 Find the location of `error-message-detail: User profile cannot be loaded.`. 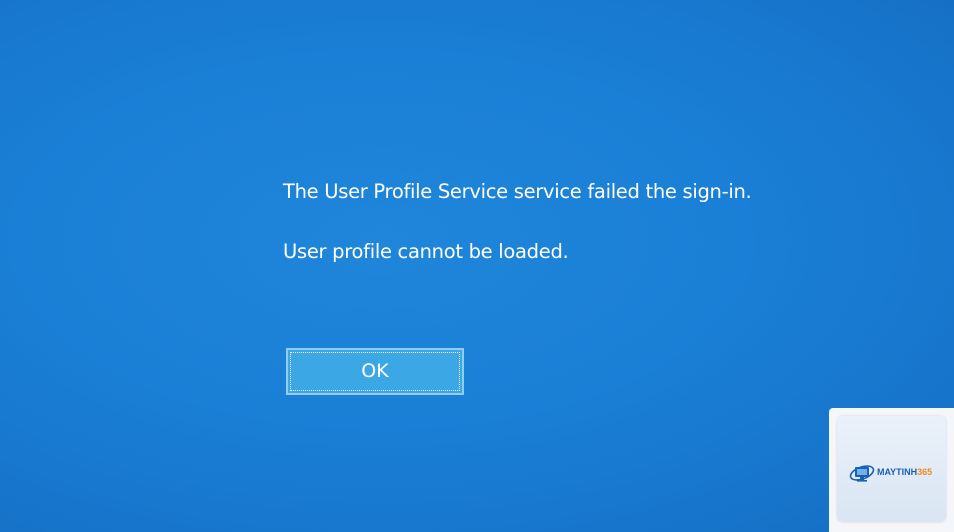

error-message-detail: User profile cannot be loaded. is located at coordinates (426, 251).